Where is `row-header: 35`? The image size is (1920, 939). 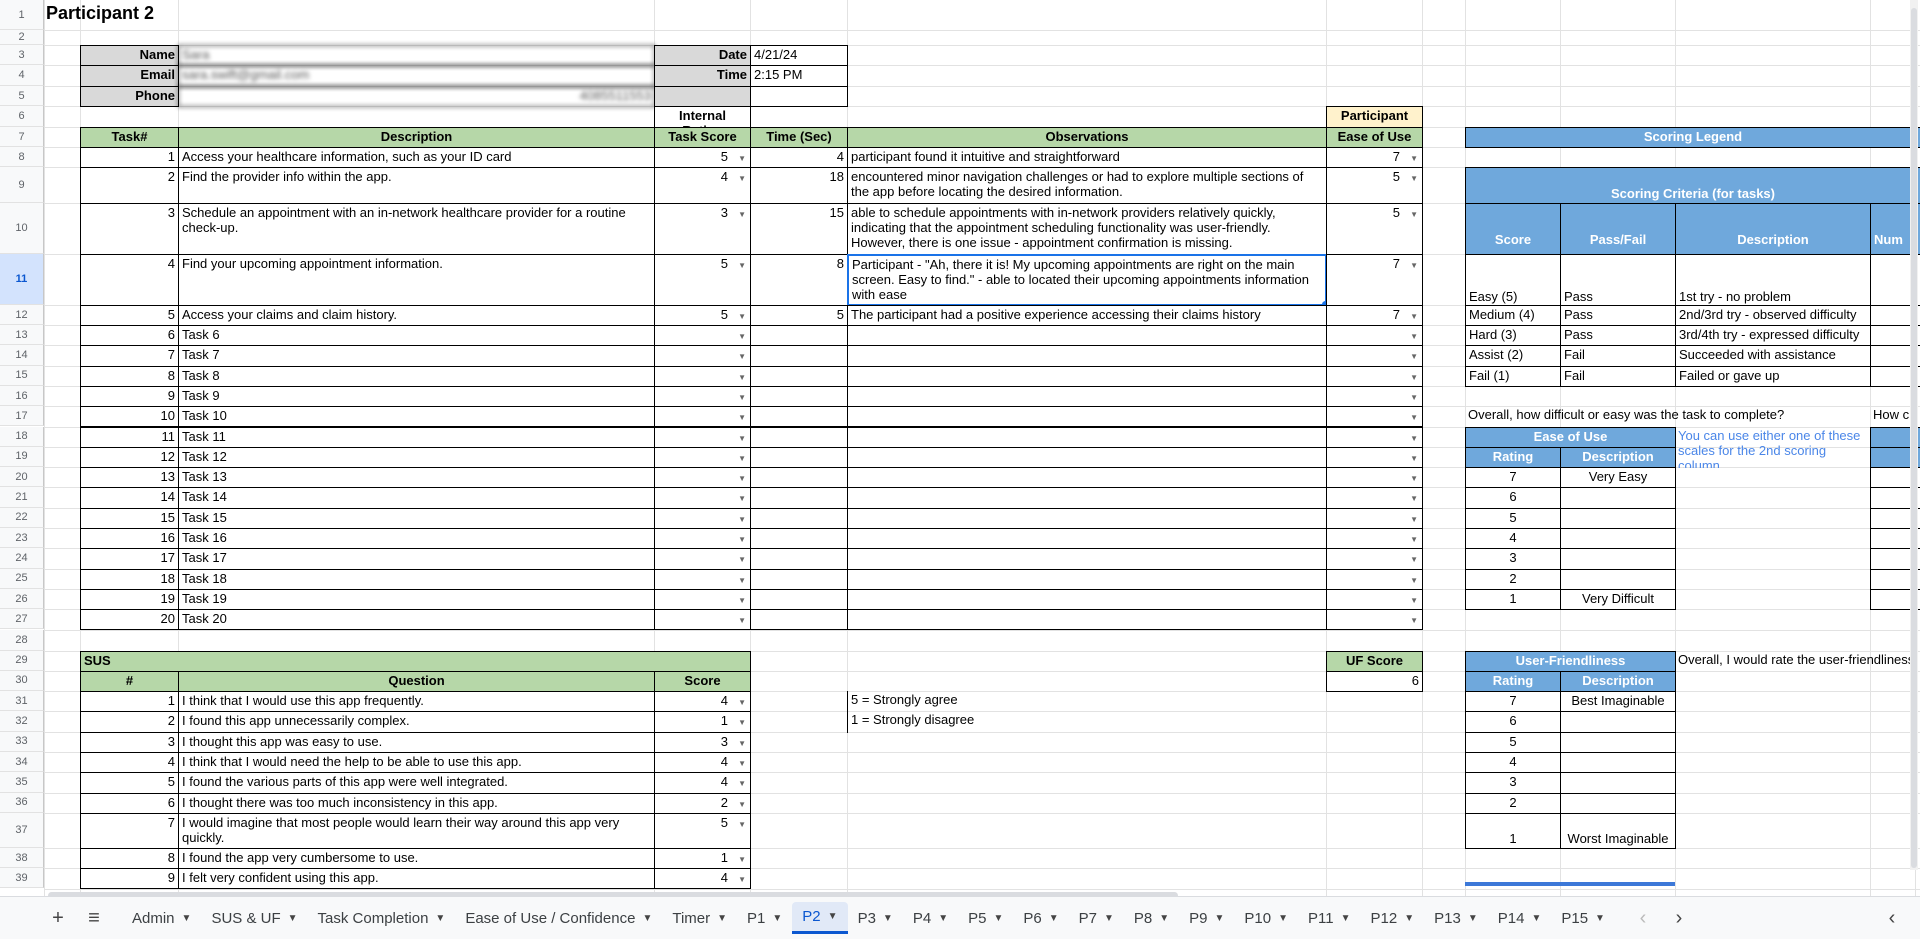 row-header: 35 is located at coordinates (22, 782).